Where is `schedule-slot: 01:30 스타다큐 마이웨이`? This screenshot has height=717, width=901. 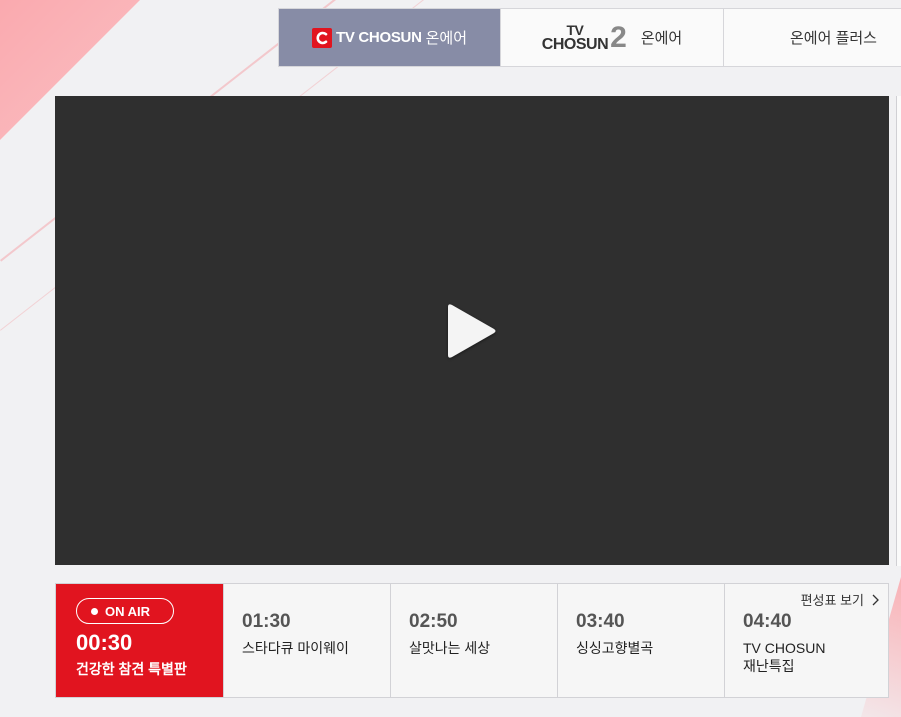
schedule-slot: 01:30 스타다큐 마이웨이 is located at coordinates (306, 640).